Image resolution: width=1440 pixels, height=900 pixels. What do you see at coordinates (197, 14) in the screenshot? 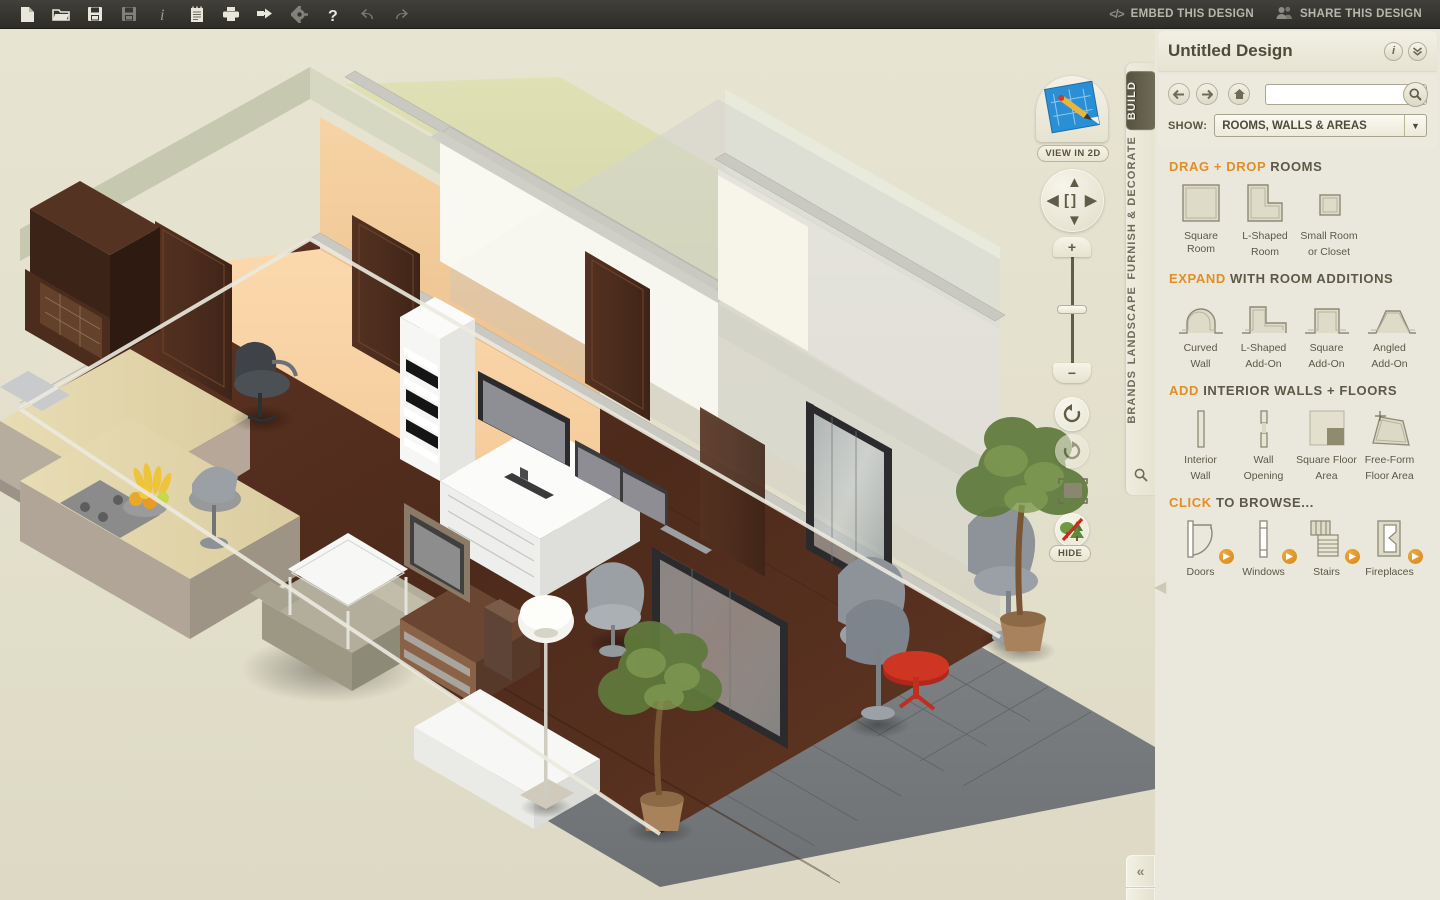
I see `notes-icon` at bounding box center [197, 14].